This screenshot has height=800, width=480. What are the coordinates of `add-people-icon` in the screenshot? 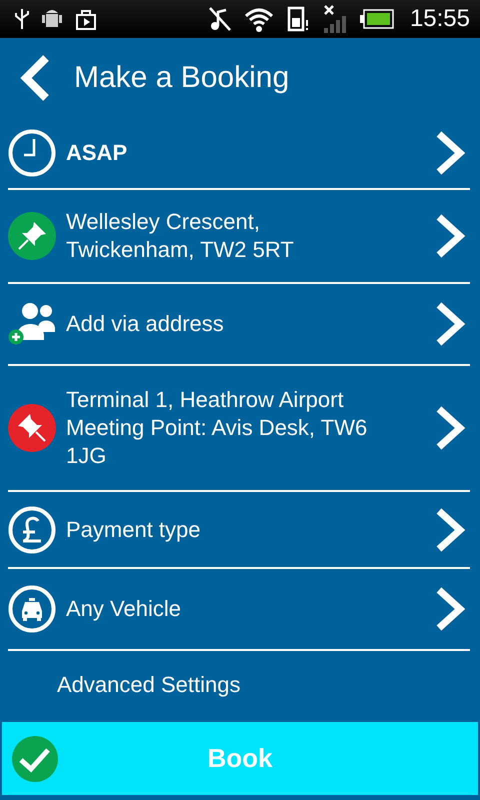 It's located at (32, 324).